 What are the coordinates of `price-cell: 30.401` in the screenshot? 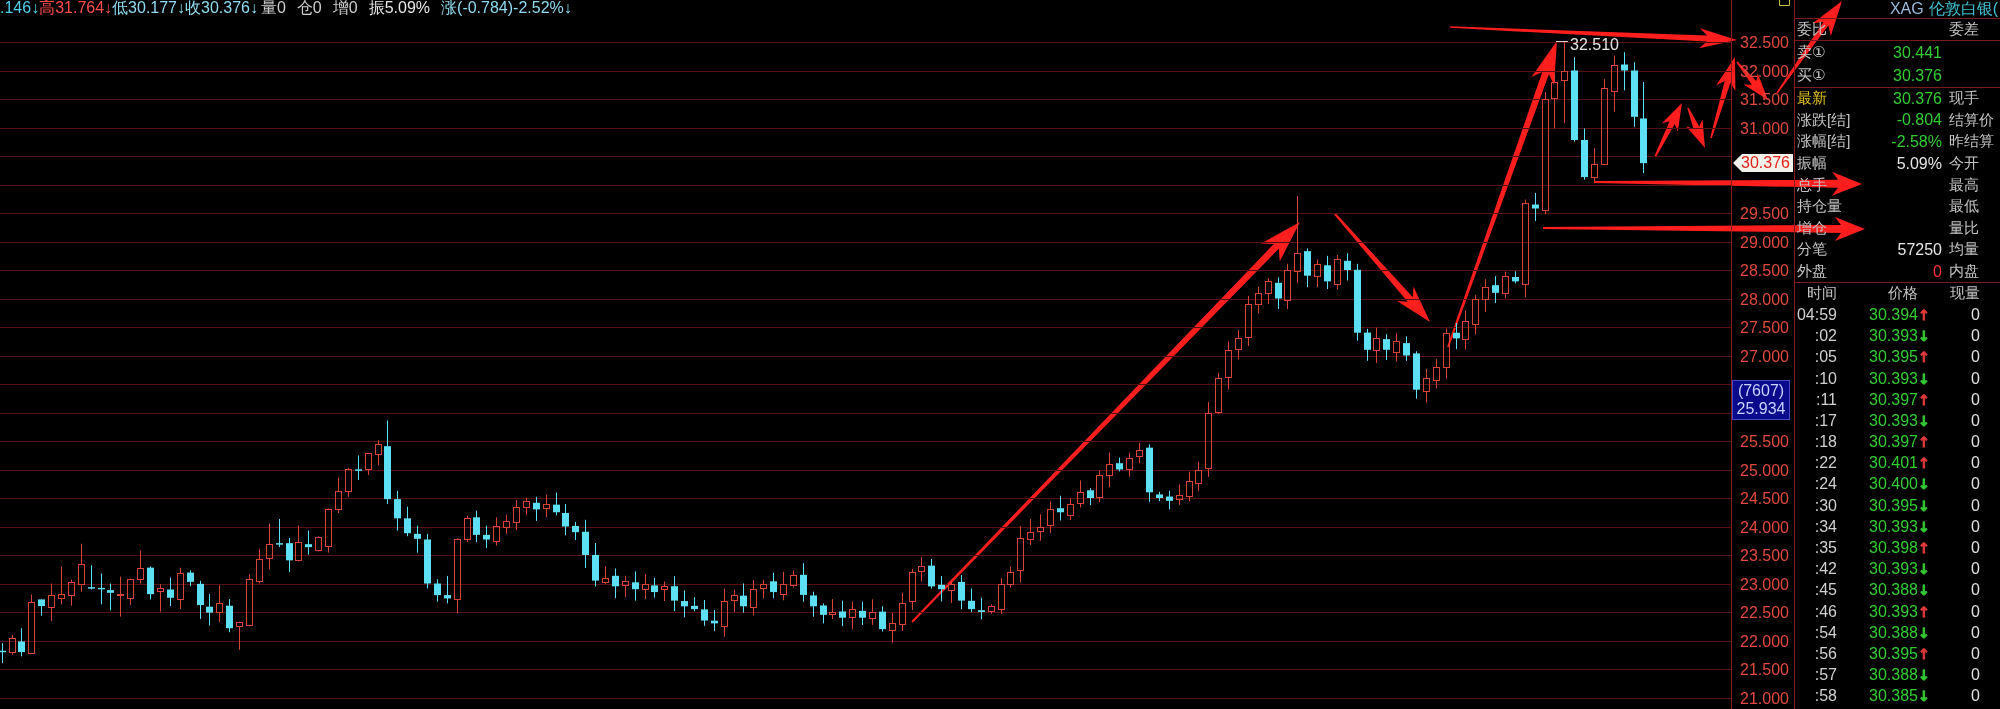 It's located at (1893, 463).